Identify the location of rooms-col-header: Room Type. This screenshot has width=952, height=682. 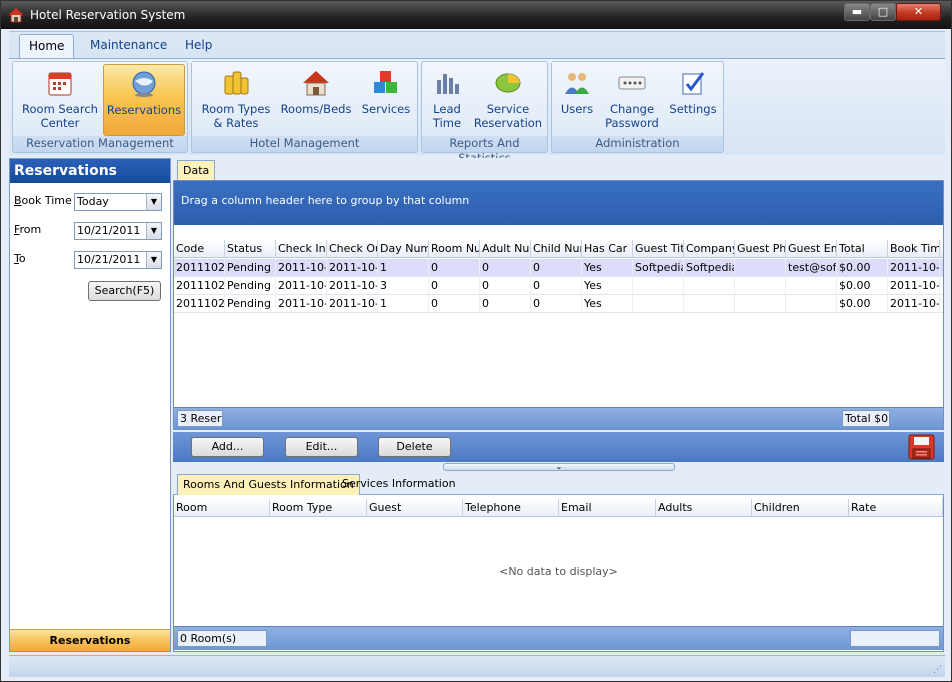
(318, 508).